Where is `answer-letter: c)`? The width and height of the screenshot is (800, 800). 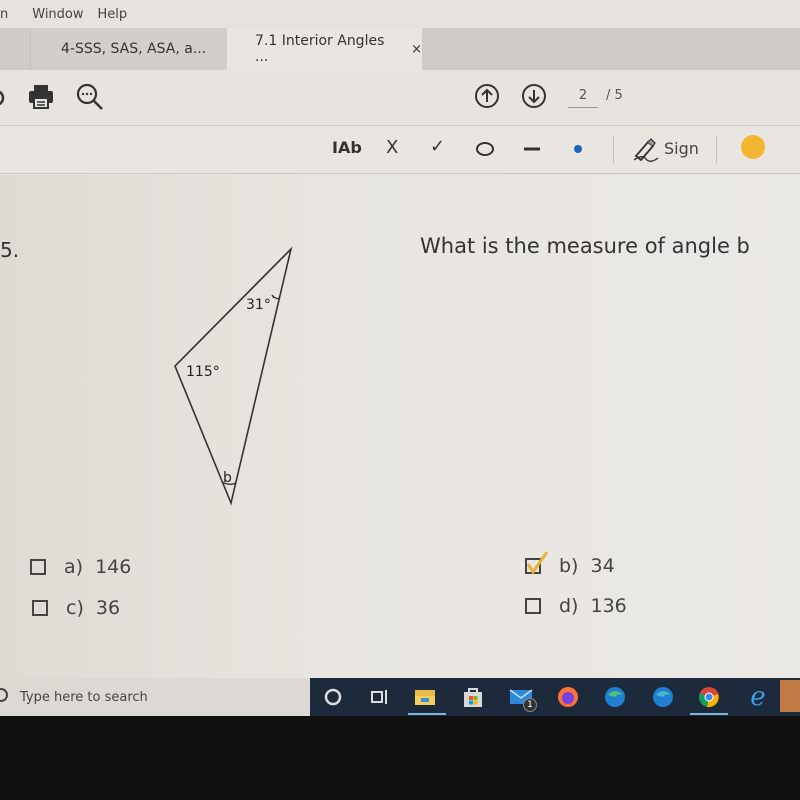
answer-letter: c) is located at coordinates (75, 608).